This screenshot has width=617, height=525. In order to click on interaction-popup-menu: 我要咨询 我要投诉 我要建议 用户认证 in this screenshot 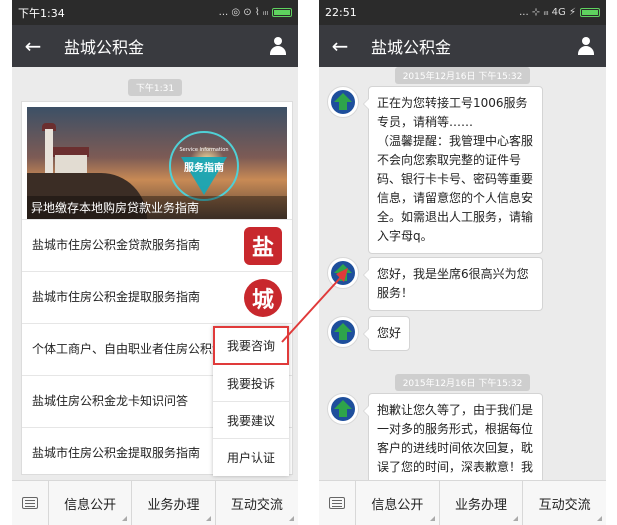, I will do `click(251, 401)`.